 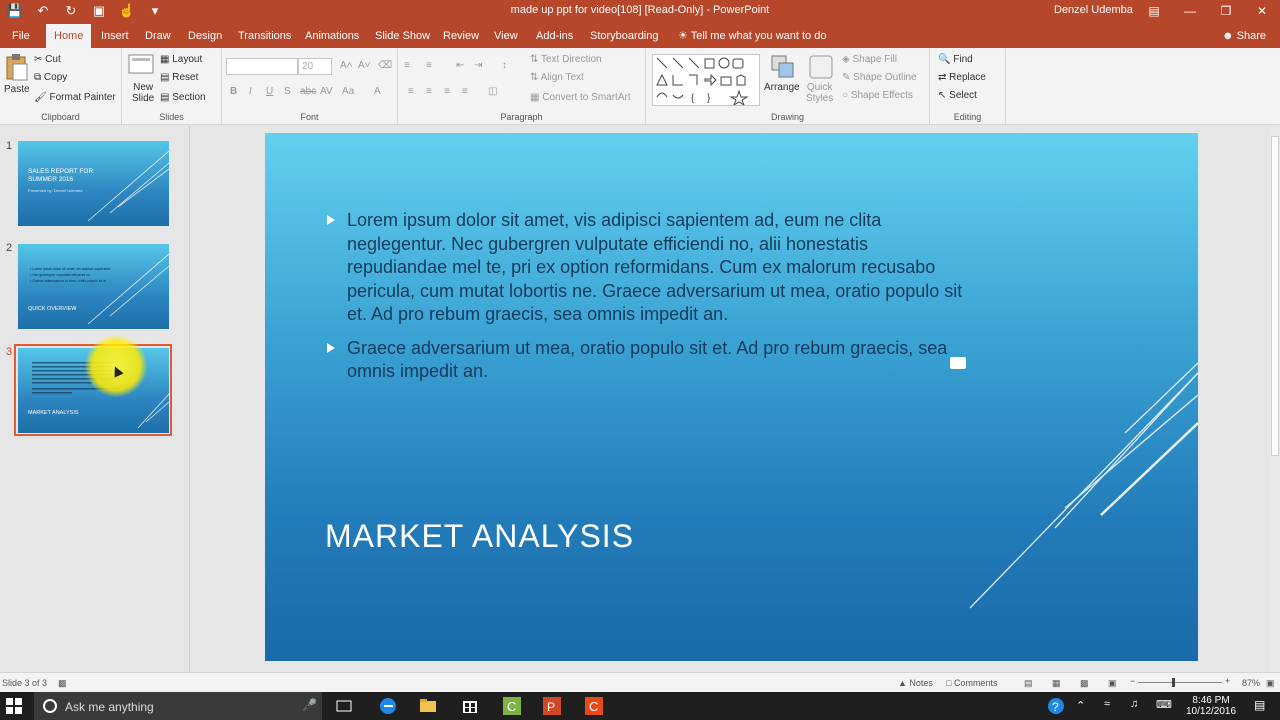 What do you see at coordinates (465, 91) in the screenshot?
I see `justify-icon: ≡` at bounding box center [465, 91].